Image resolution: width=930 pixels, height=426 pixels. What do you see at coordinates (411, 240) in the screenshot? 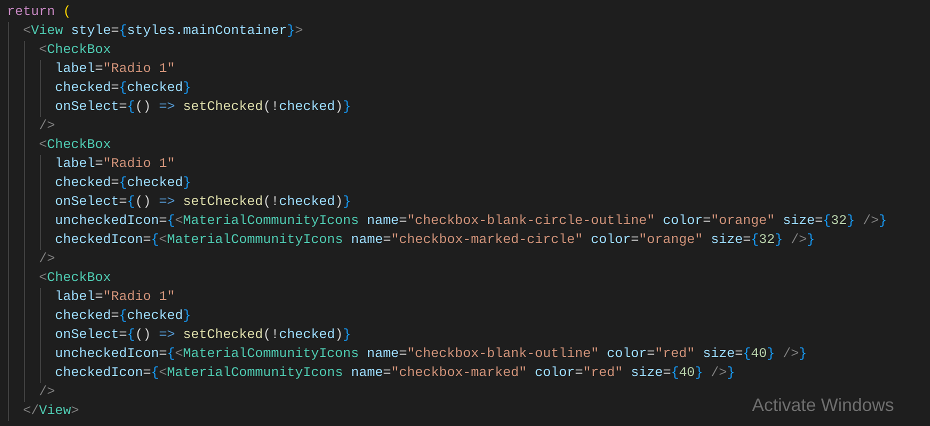
I see `code-line: checkedIcon={<MaterialCommunityIcons name="checkbox-marked-circle" color="orange" size={32} />}` at bounding box center [411, 240].